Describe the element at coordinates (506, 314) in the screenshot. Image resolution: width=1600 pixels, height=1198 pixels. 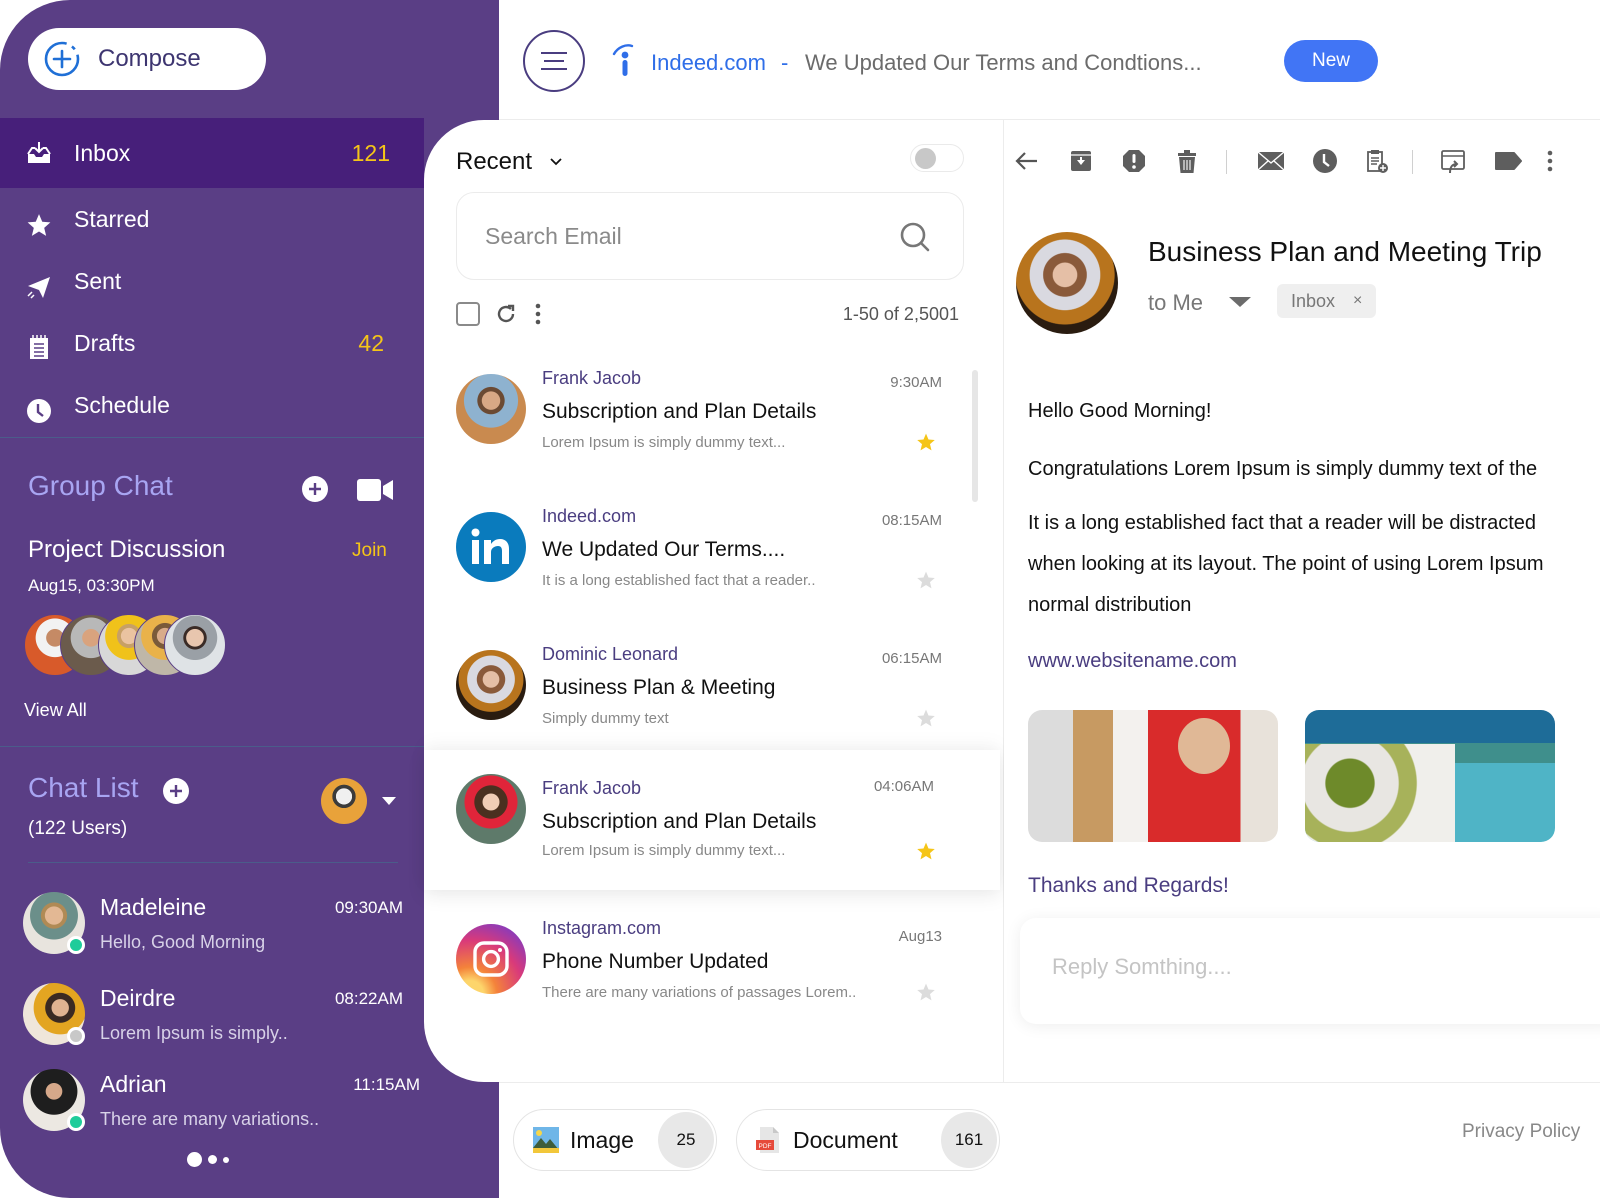
I see `refresh-icon` at that location.